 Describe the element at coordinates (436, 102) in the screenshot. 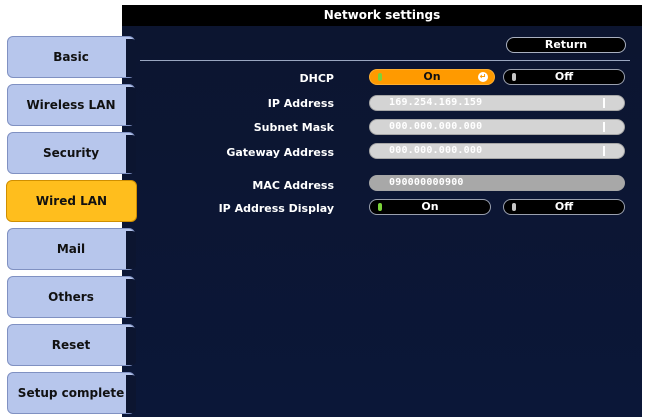

I see `ip-address-value: 169.254.169.159` at that location.